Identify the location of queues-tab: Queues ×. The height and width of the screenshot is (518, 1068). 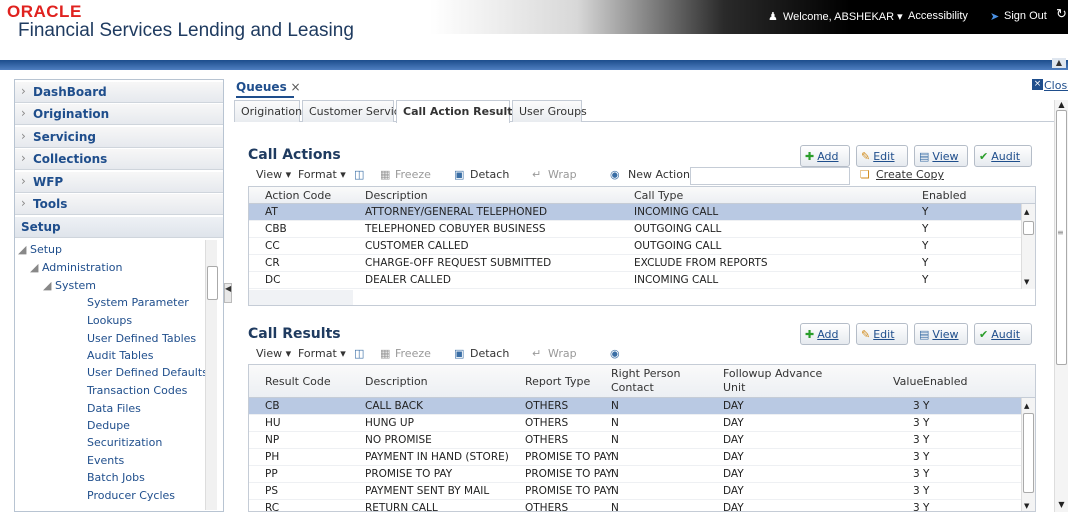
(268, 87).